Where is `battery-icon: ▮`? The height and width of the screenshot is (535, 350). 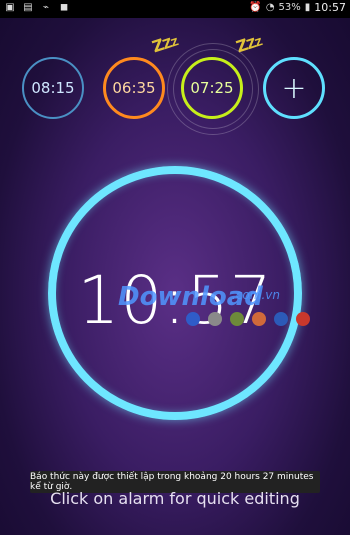
battery-icon: ▮ is located at coordinates (307, 7).